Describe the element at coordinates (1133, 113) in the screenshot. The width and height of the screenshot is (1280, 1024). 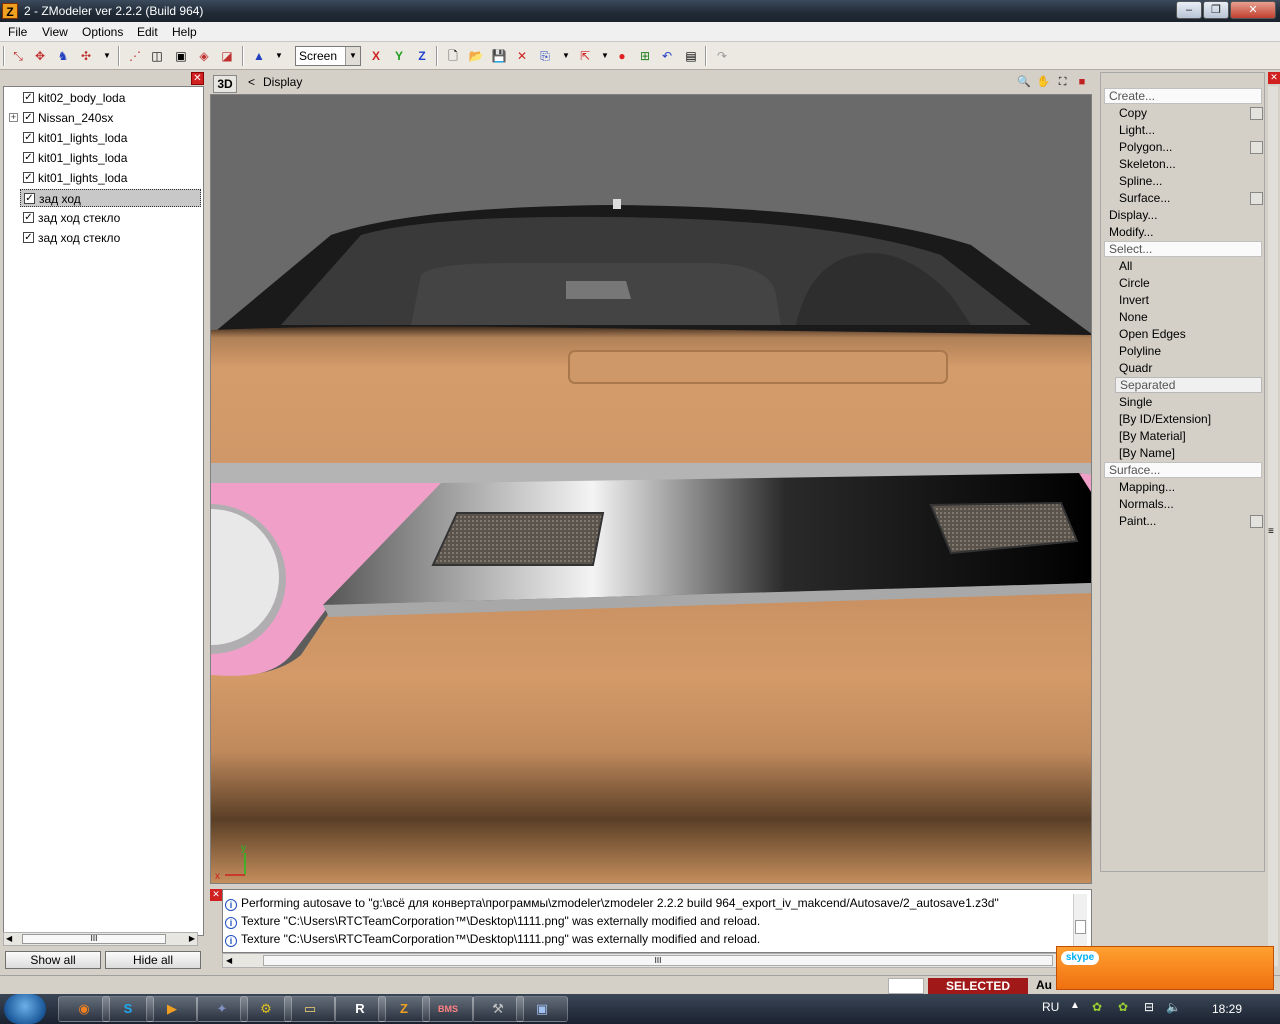
I see `create-copy-item: Copy` at that location.